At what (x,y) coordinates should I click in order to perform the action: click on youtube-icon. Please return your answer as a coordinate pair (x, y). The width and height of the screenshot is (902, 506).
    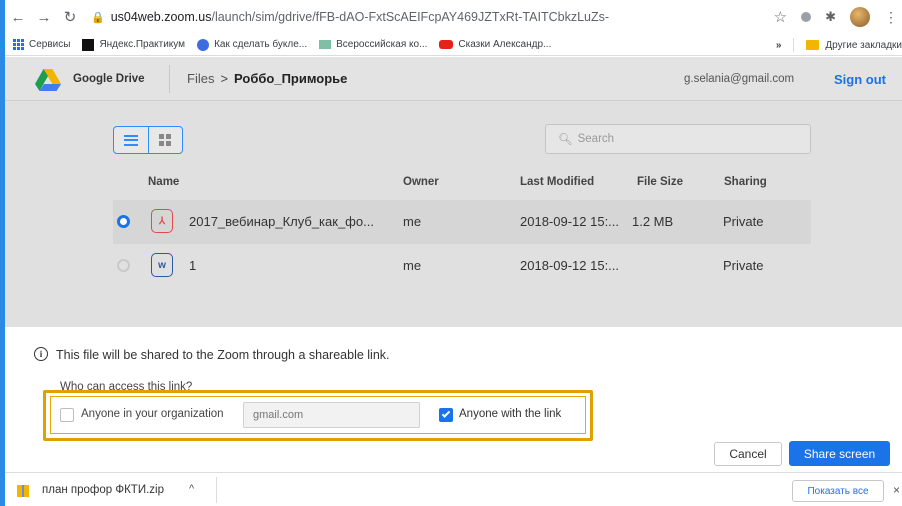
    Looking at the image, I should click on (446, 44).